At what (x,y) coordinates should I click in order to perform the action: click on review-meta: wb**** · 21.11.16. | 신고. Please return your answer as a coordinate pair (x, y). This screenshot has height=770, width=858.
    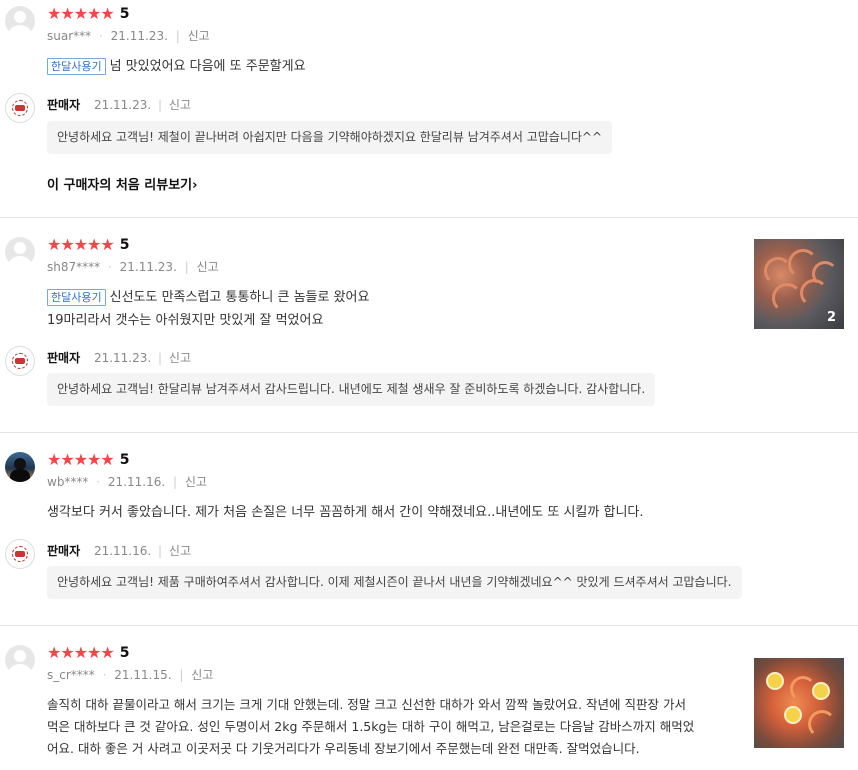
    Looking at the image, I should click on (127, 482).